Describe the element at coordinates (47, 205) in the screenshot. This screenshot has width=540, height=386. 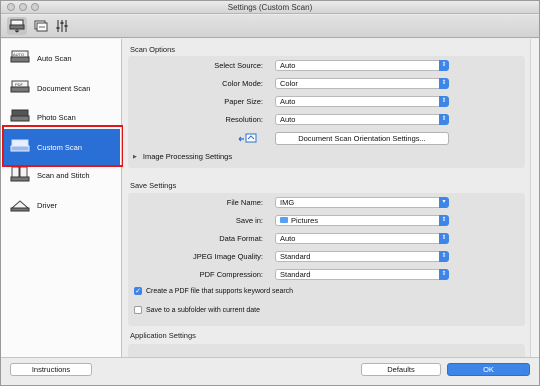
I see `sidebar-item-label: Driver` at that location.